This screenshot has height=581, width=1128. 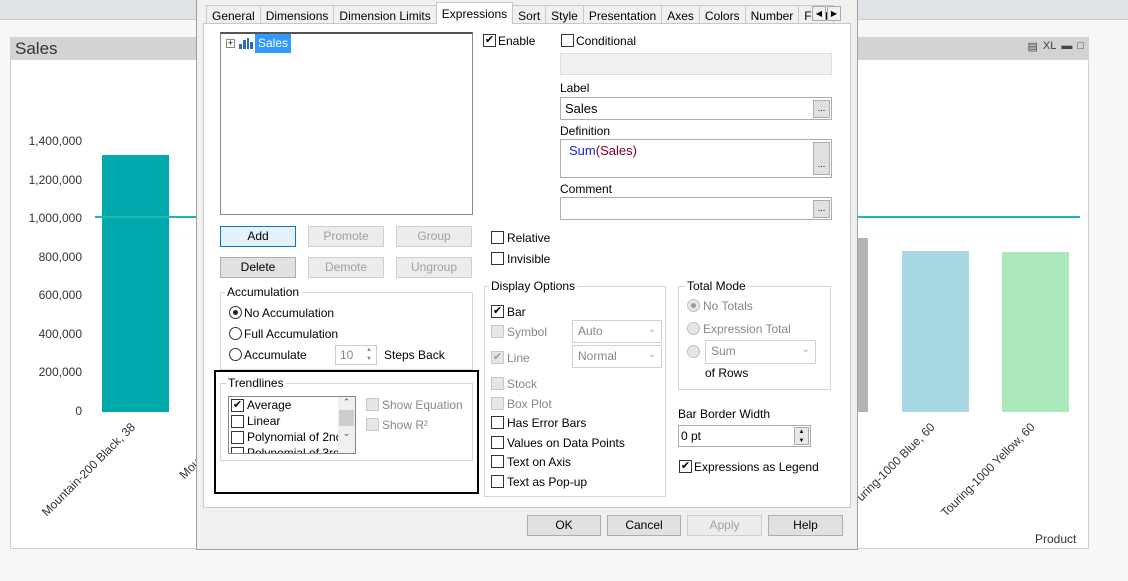 I want to click on line-label: Line, so click(x=518, y=358).